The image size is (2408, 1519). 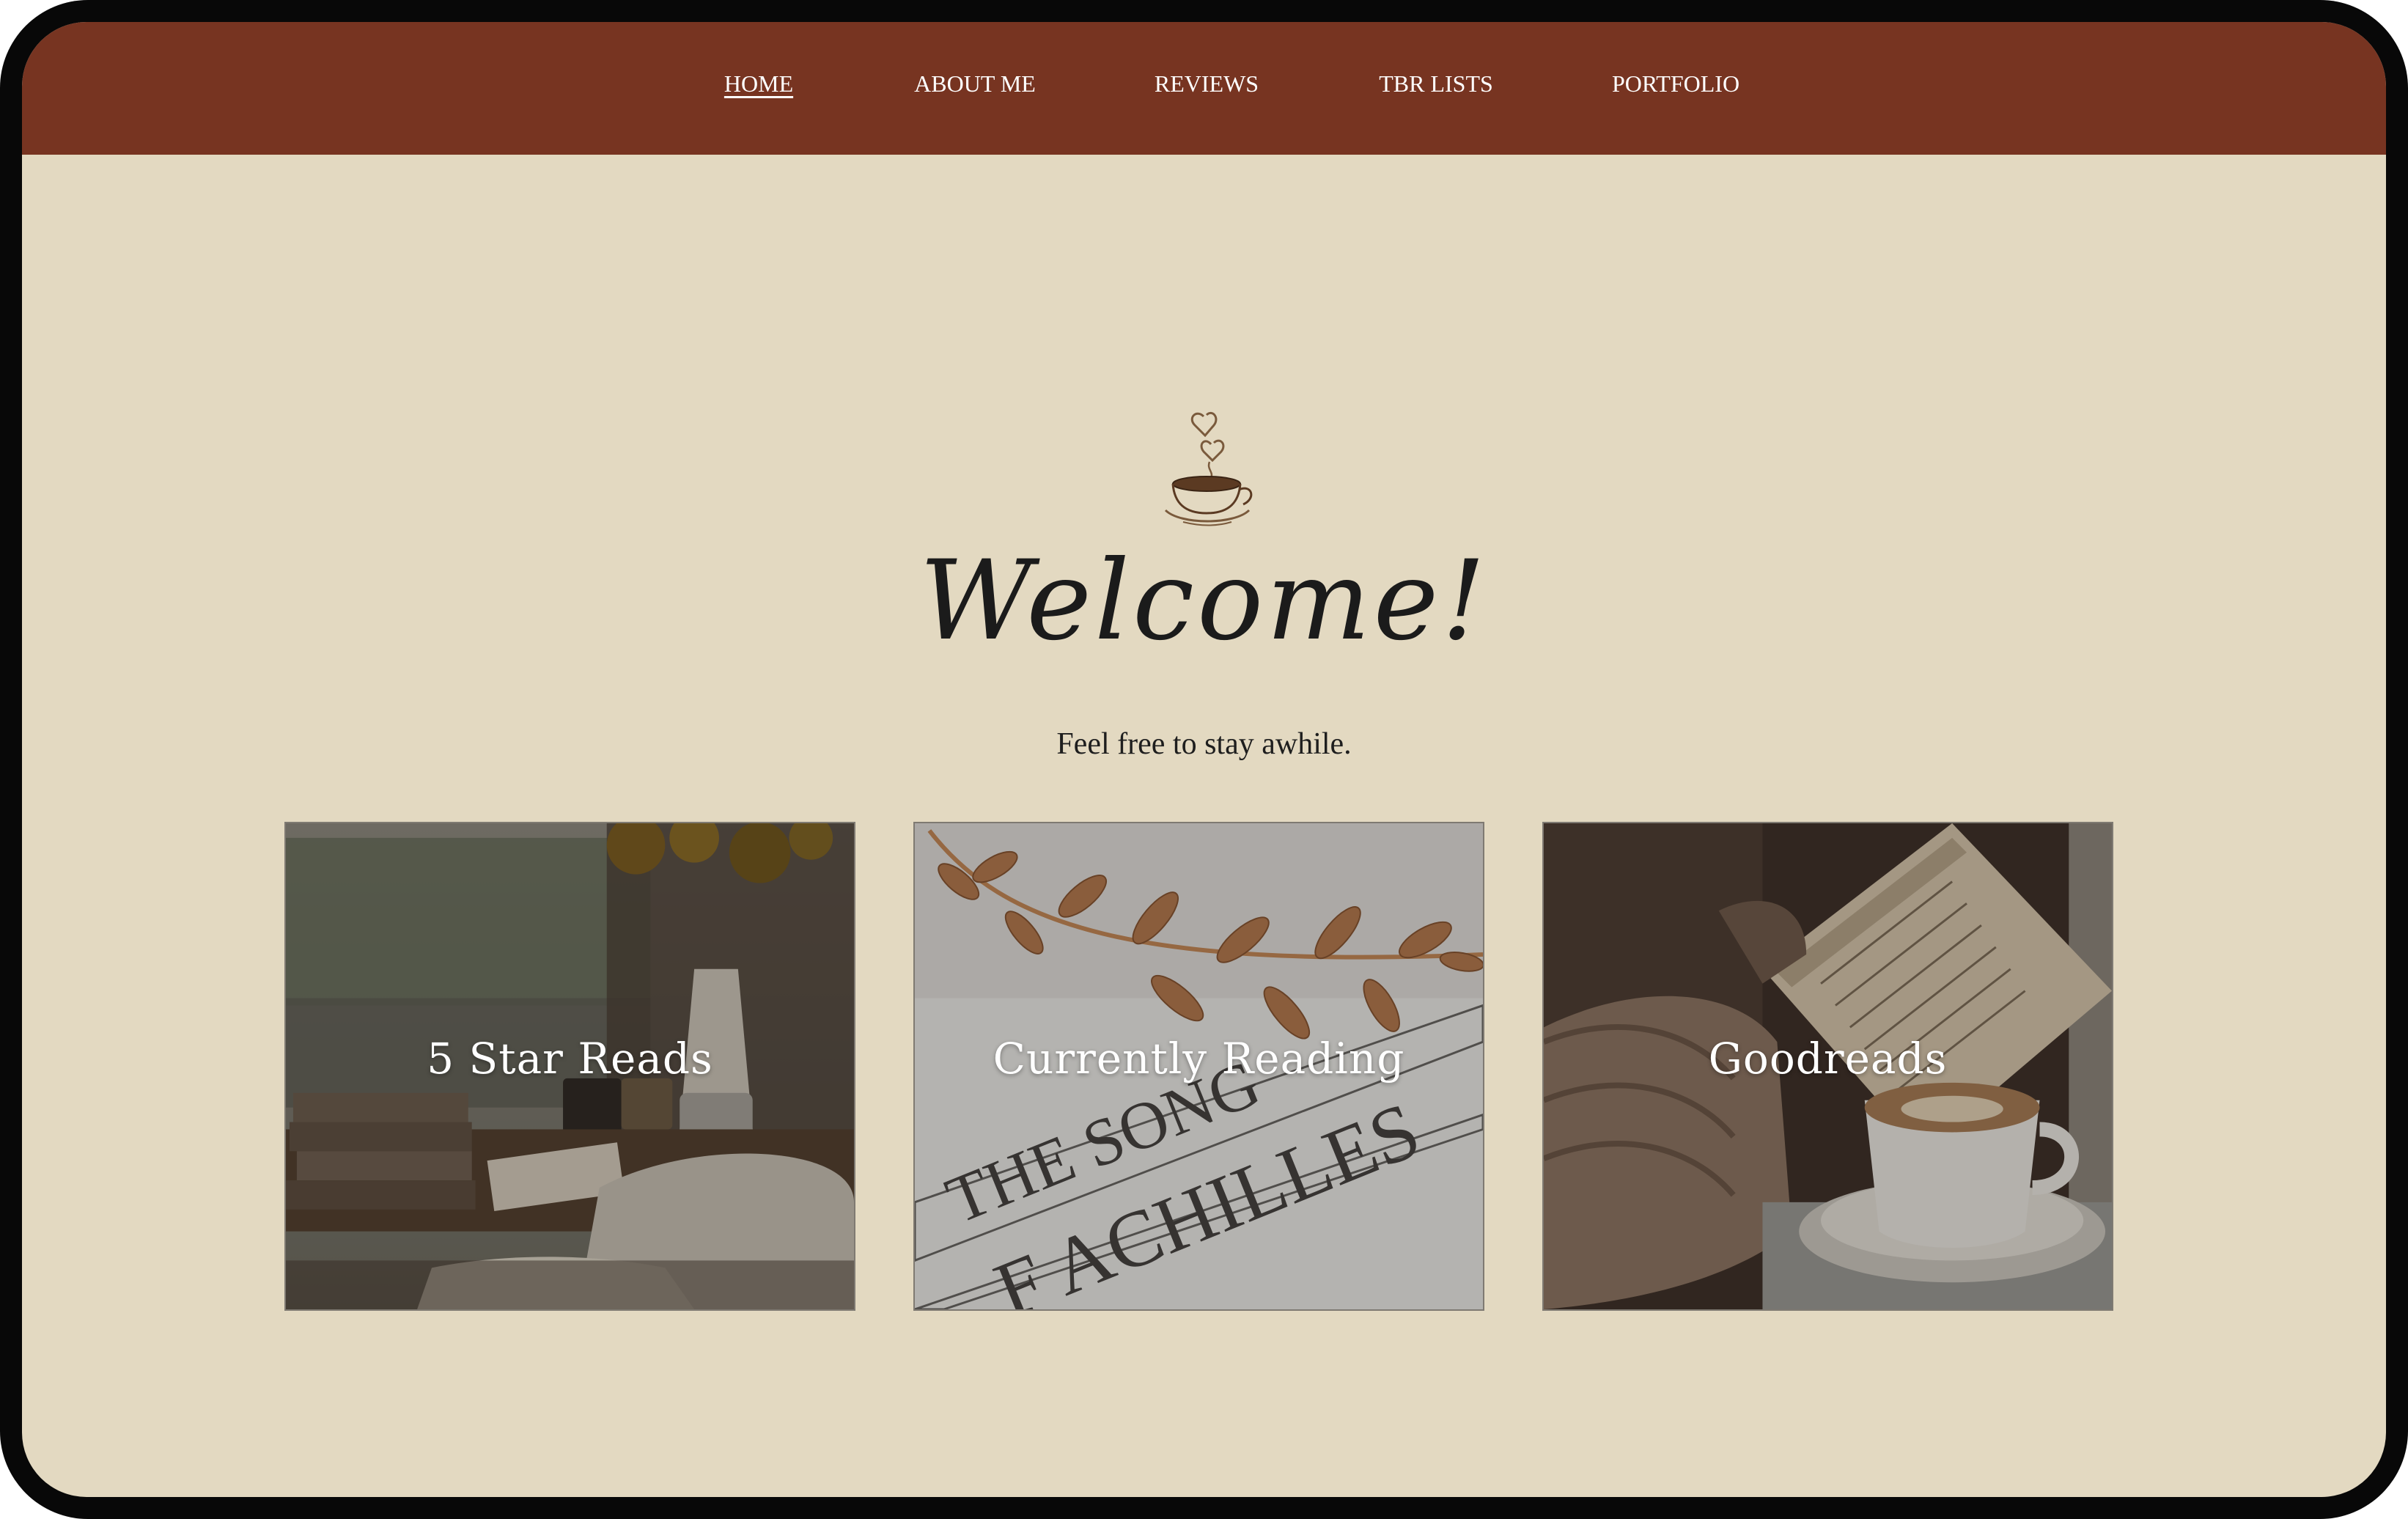 I want to click on coffee-cup-hearts-icon, so click(x=1208, y=468).